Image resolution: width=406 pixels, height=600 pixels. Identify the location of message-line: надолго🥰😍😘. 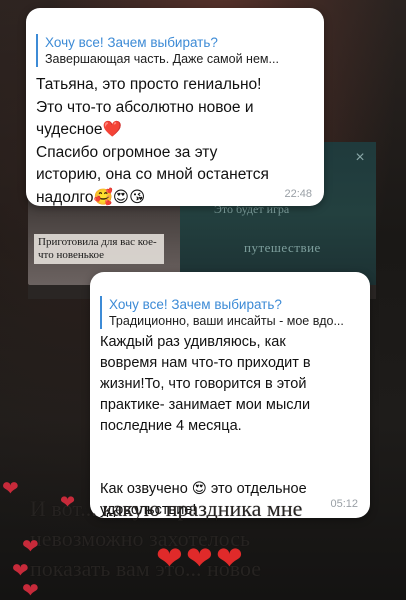
(91, 197).